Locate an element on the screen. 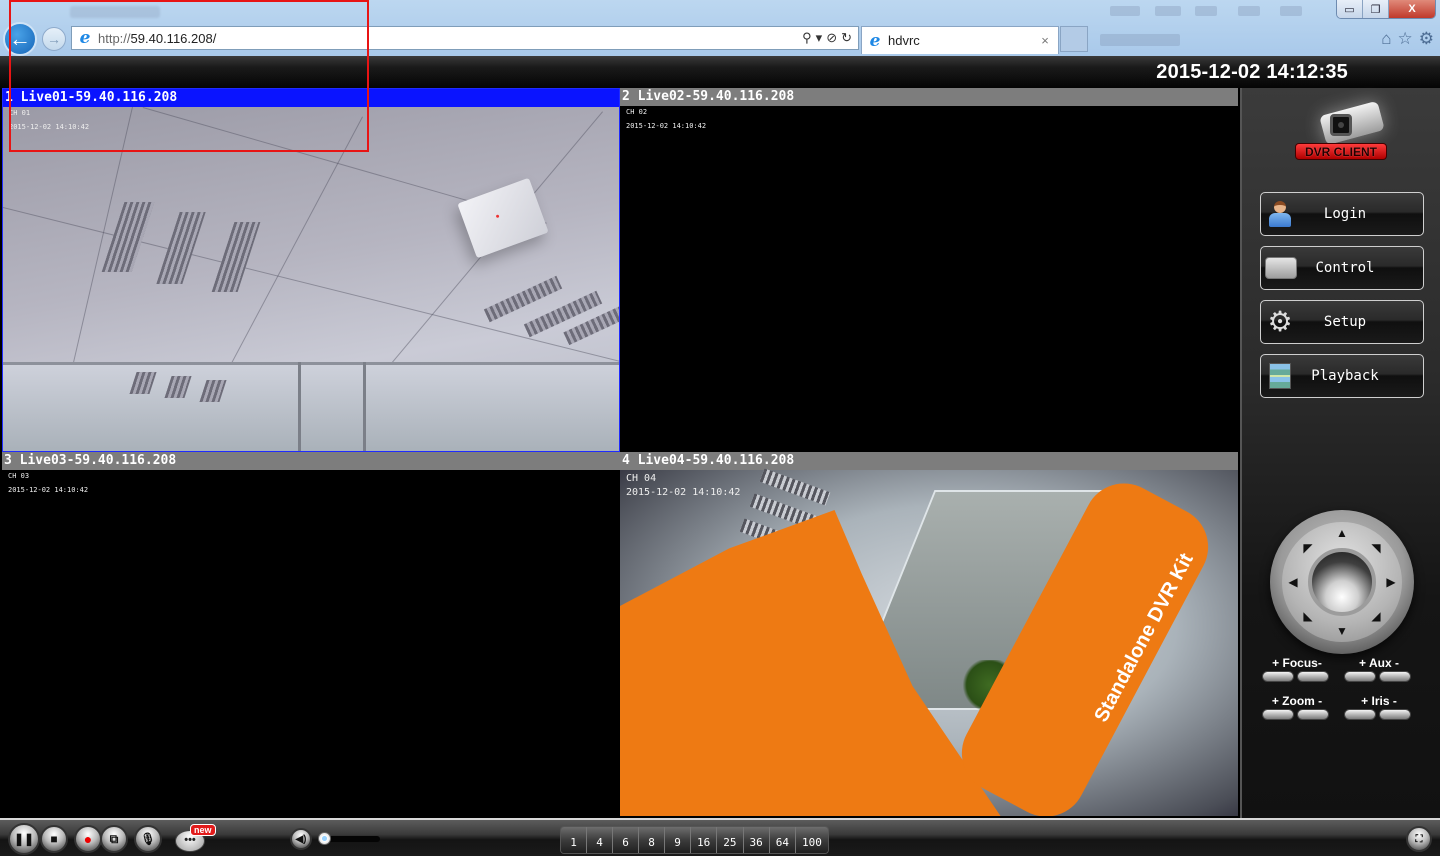  tab-close-icon: × is located at coordinates (1045, 40).